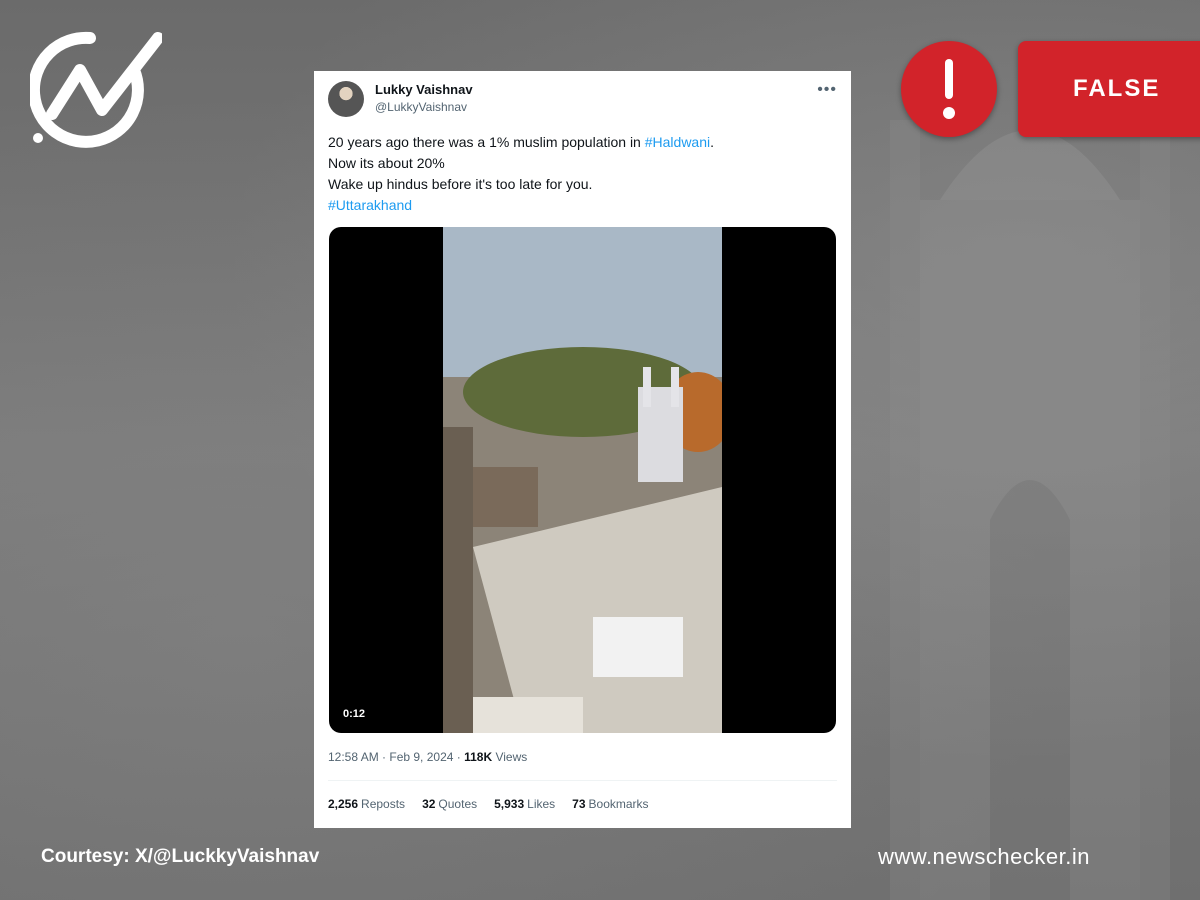 The image size is (1200, 900). What do you see at coordinates (827, 90) in the screenshot?
I see `more-icon: •••` at bounding box center [827, 90].